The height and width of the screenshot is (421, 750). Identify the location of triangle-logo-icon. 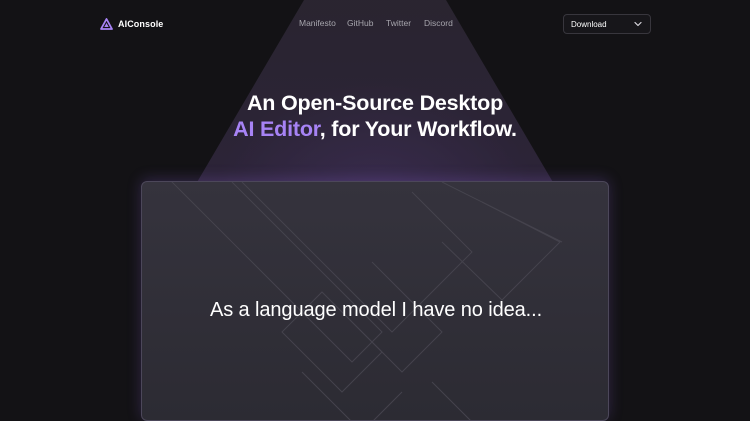
(106, 24).